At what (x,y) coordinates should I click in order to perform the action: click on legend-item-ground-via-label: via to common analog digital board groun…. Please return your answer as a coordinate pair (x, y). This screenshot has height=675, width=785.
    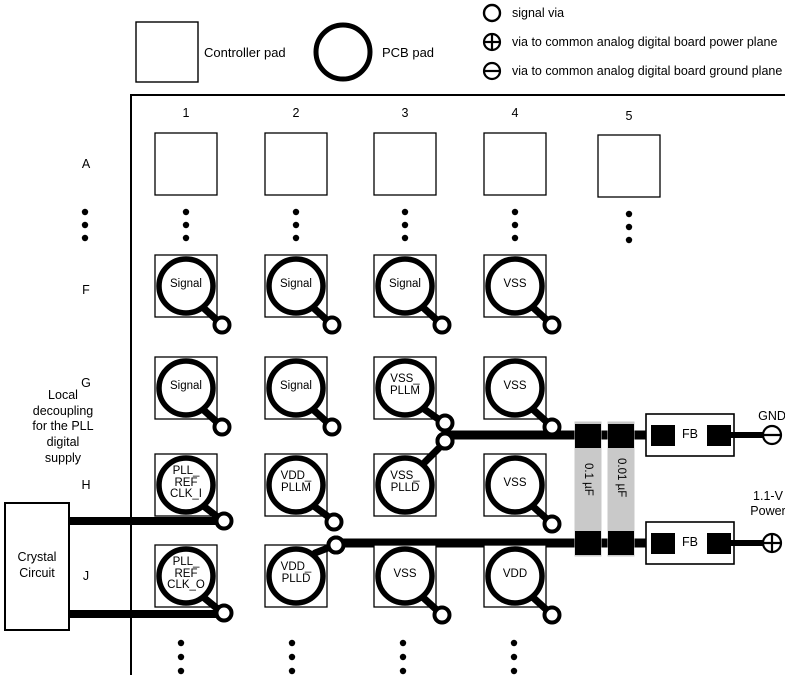
    Looking at the image, I should click on (647, 71).